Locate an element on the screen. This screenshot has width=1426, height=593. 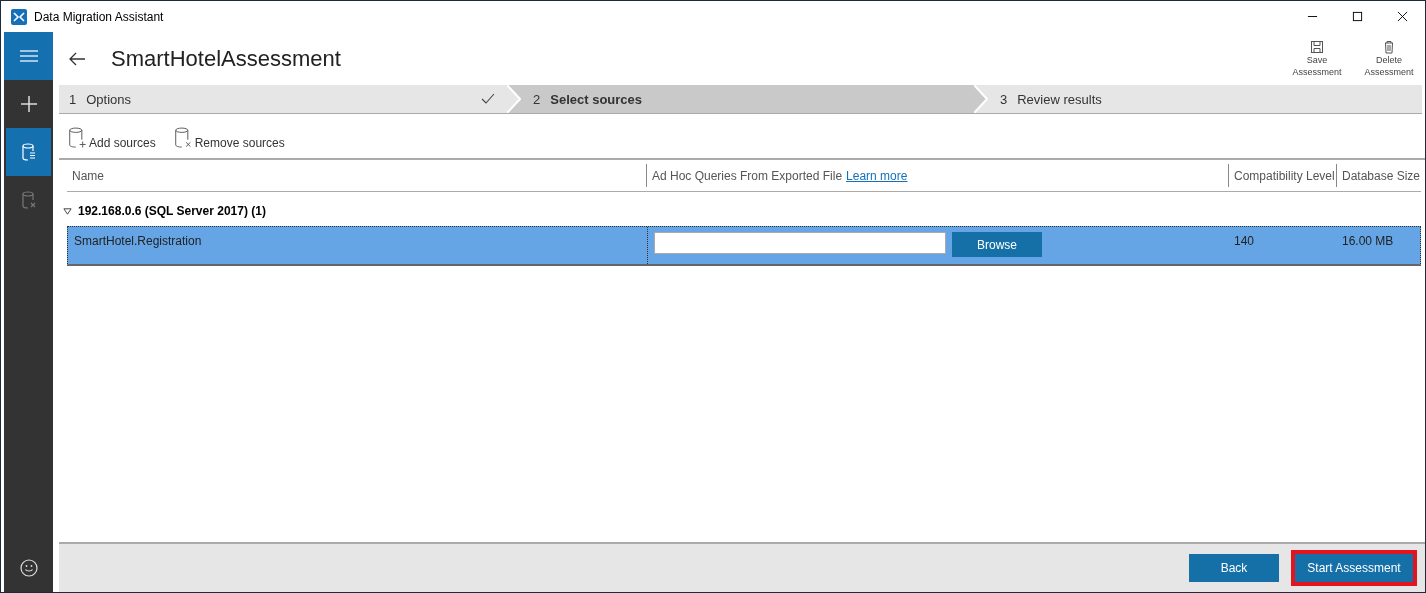
wizard-step-tab: 3 Review results is located at coordinates (1205, 99).